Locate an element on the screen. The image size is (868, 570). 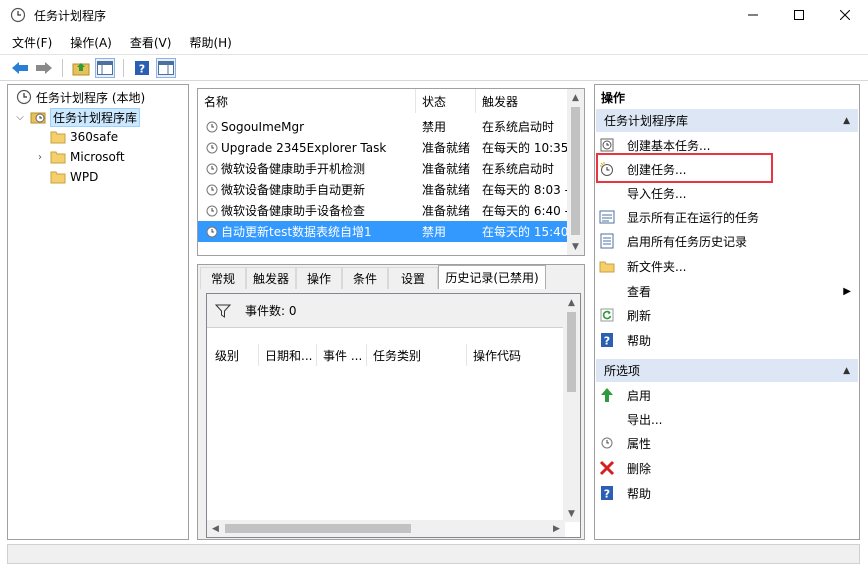
close-button is located at coordinates (845, 15).